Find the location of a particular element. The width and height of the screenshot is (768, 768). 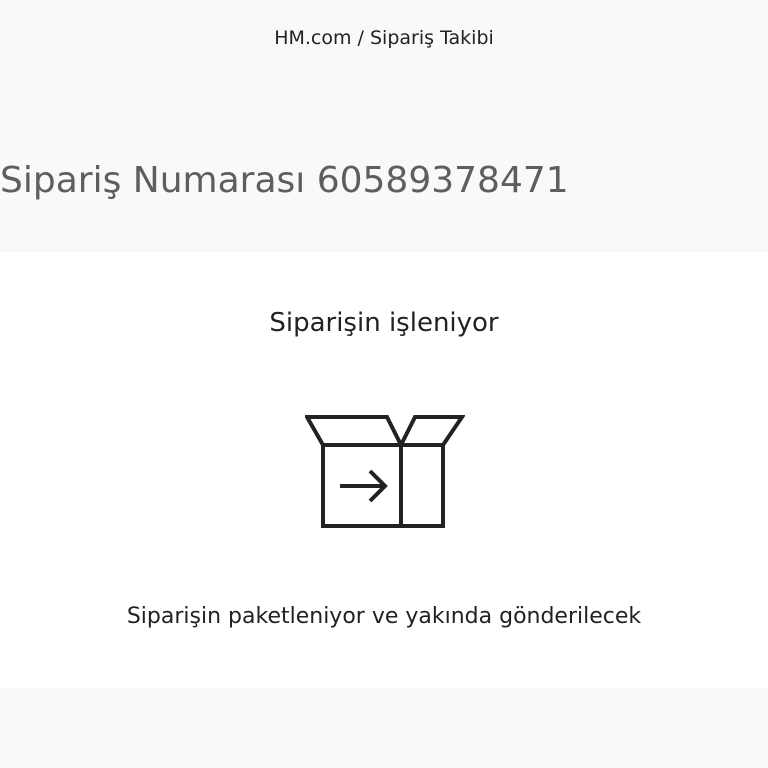

order-status-title: Siparişin işleniyor is located at coordinates (384, 323).